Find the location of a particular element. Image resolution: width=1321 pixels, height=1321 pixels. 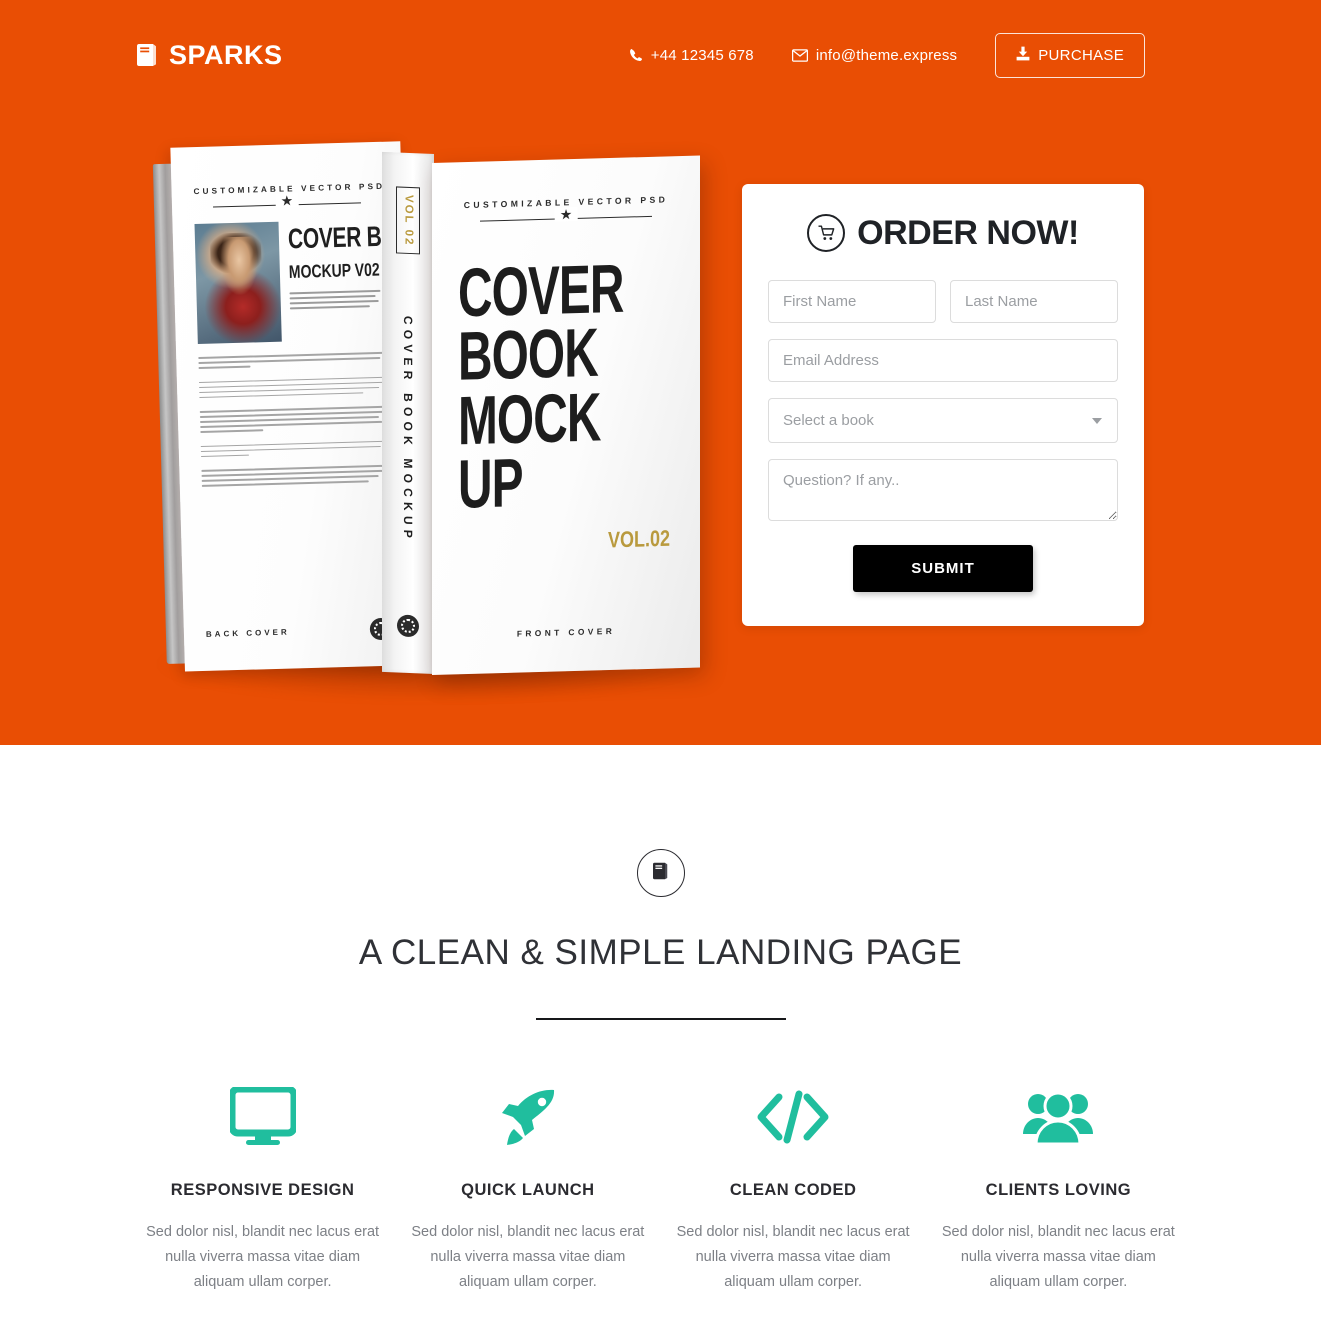

book-spine: VOL 02 COVER BOOK MOCKUP is located at coordinates (408, 412).